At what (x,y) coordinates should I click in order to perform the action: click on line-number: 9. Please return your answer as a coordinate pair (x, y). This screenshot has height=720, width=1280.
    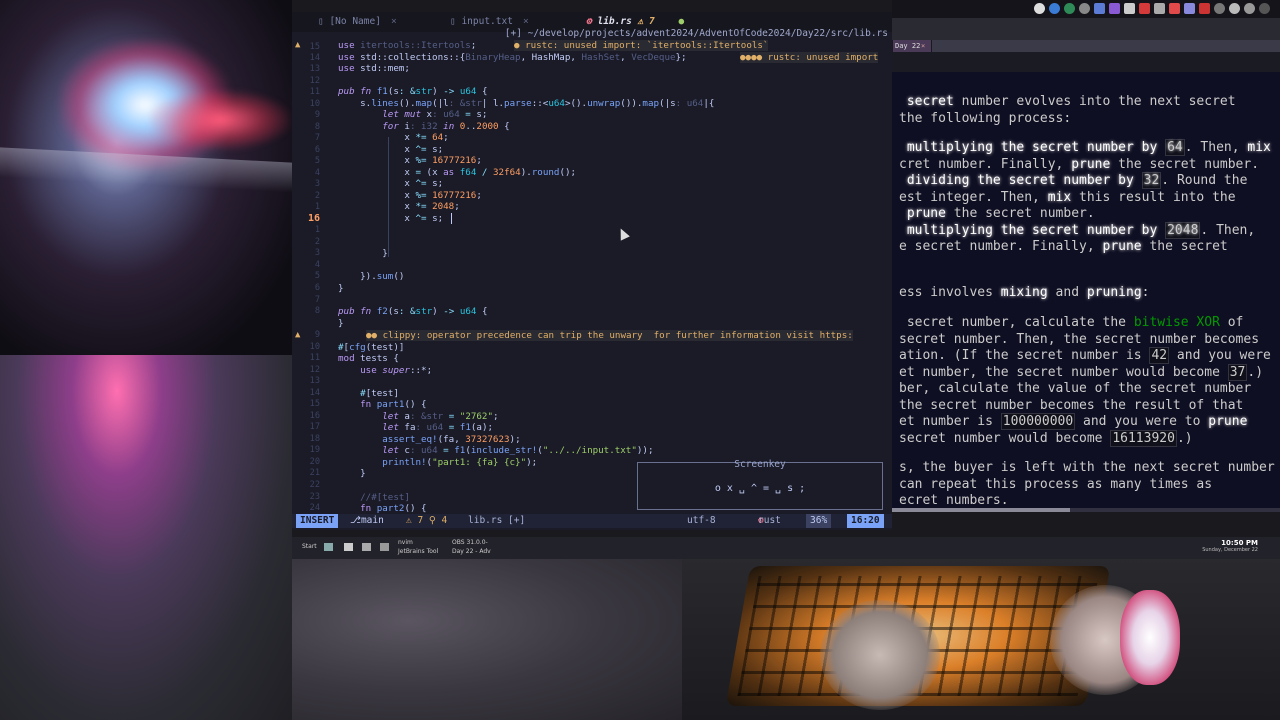
    Looking at the image, I should click on (317, 335).